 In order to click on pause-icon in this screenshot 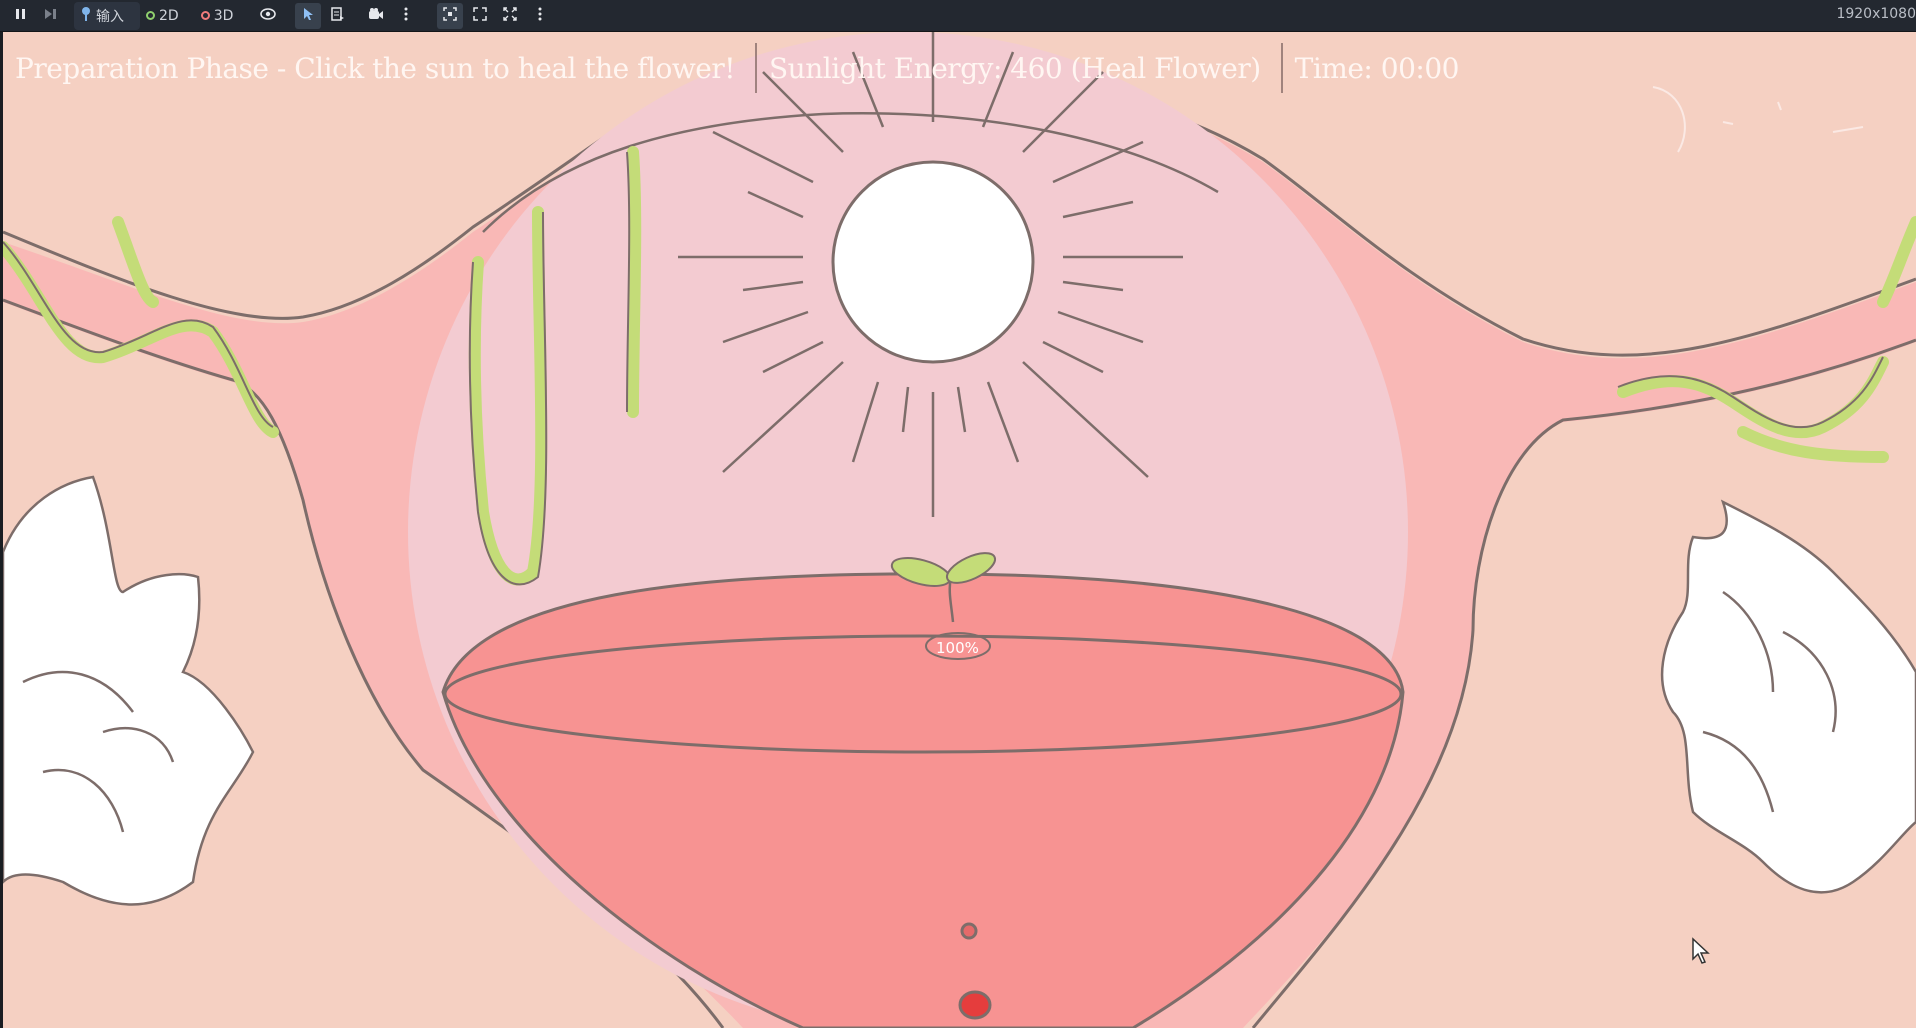, I will do `click(21, 16)`.